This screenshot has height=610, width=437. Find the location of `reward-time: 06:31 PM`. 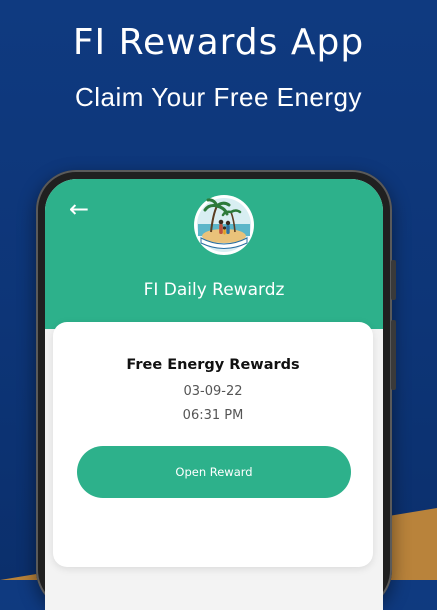

reward-time: 06:31 PM is located at coordinates (213, 415).